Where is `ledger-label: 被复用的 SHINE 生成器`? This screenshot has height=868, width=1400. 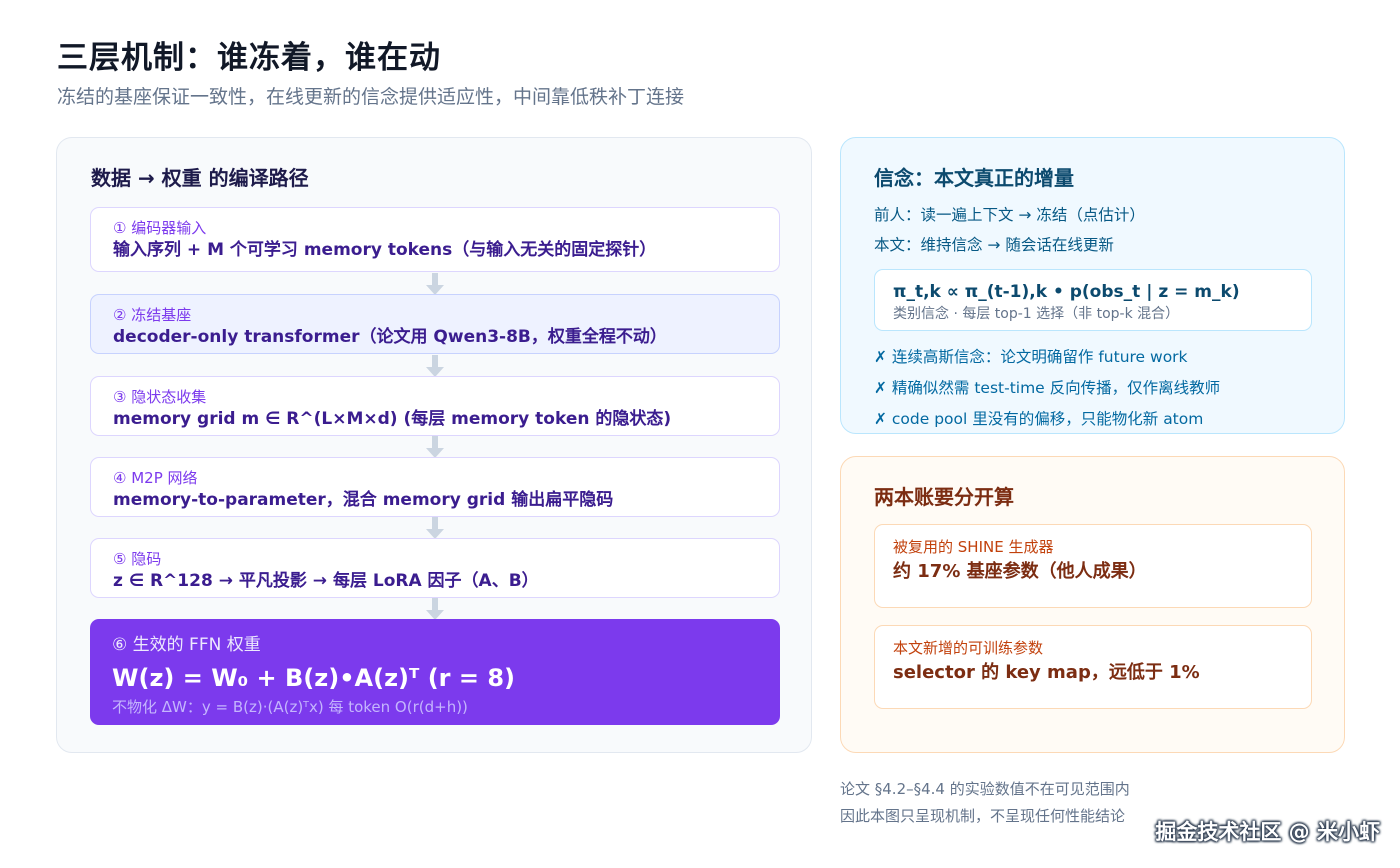 ledger-label: 被复用的 SHINE 生成器 is located at coordinates (973, 547).